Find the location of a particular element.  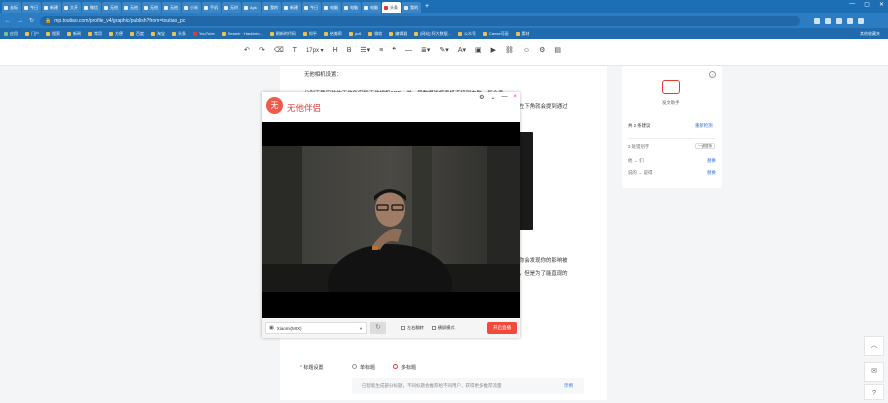

bookmark-item: 素材 is located at coordinates (522, 34).